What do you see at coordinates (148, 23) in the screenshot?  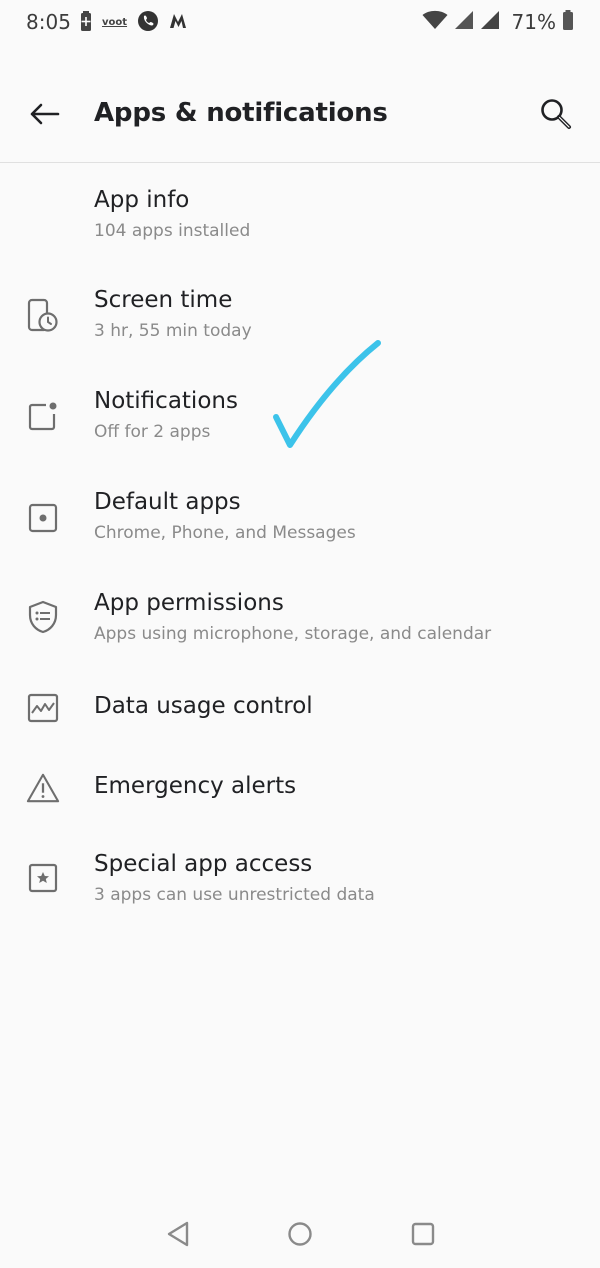 I see `whatsapp-icon` at bounding box center [148, 23].